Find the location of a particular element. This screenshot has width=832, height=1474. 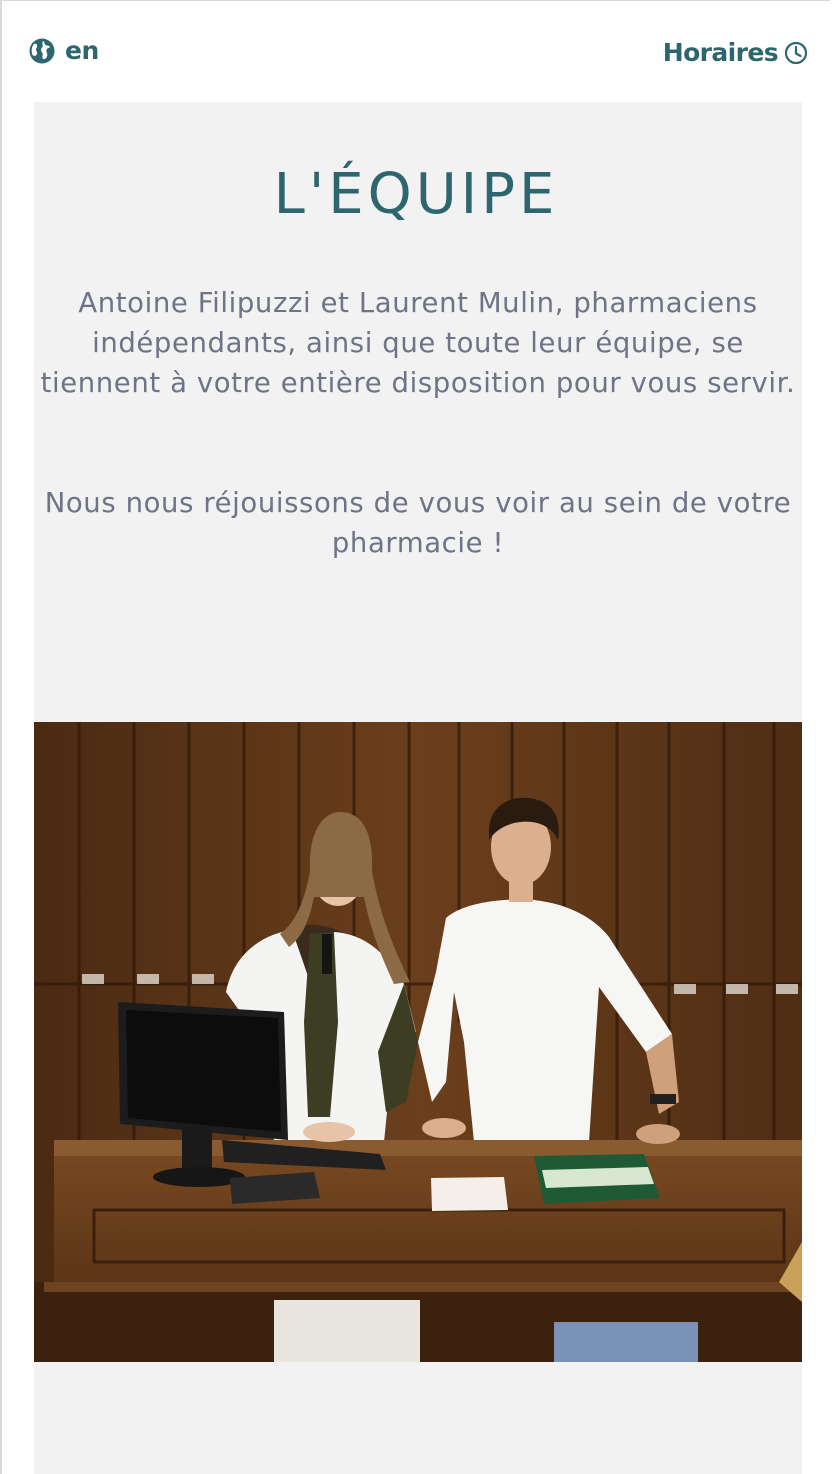

section-title: L'ÉQUIPE is located at coordinates (416, 194).